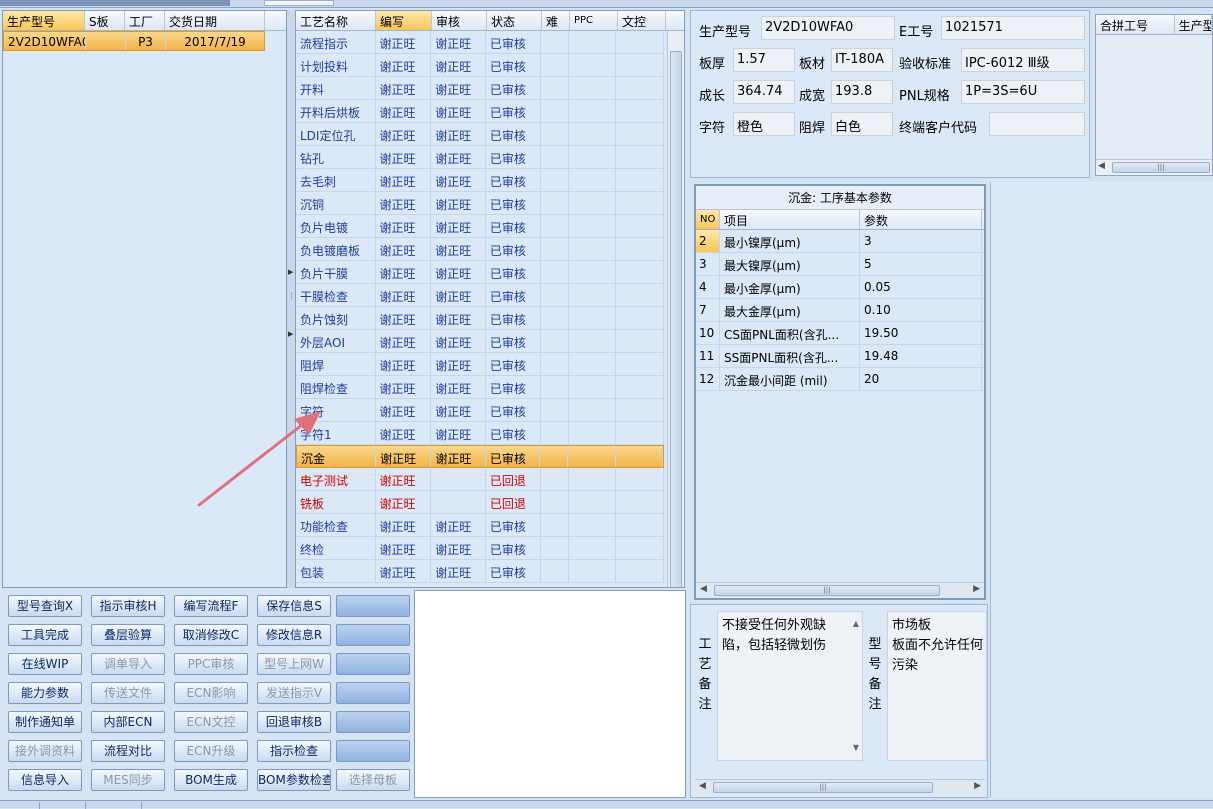  What do you see at coordinates (294, 780) in the screenshot?
I see `action-button: BOM参数检查` at bounding box center [294, 780].